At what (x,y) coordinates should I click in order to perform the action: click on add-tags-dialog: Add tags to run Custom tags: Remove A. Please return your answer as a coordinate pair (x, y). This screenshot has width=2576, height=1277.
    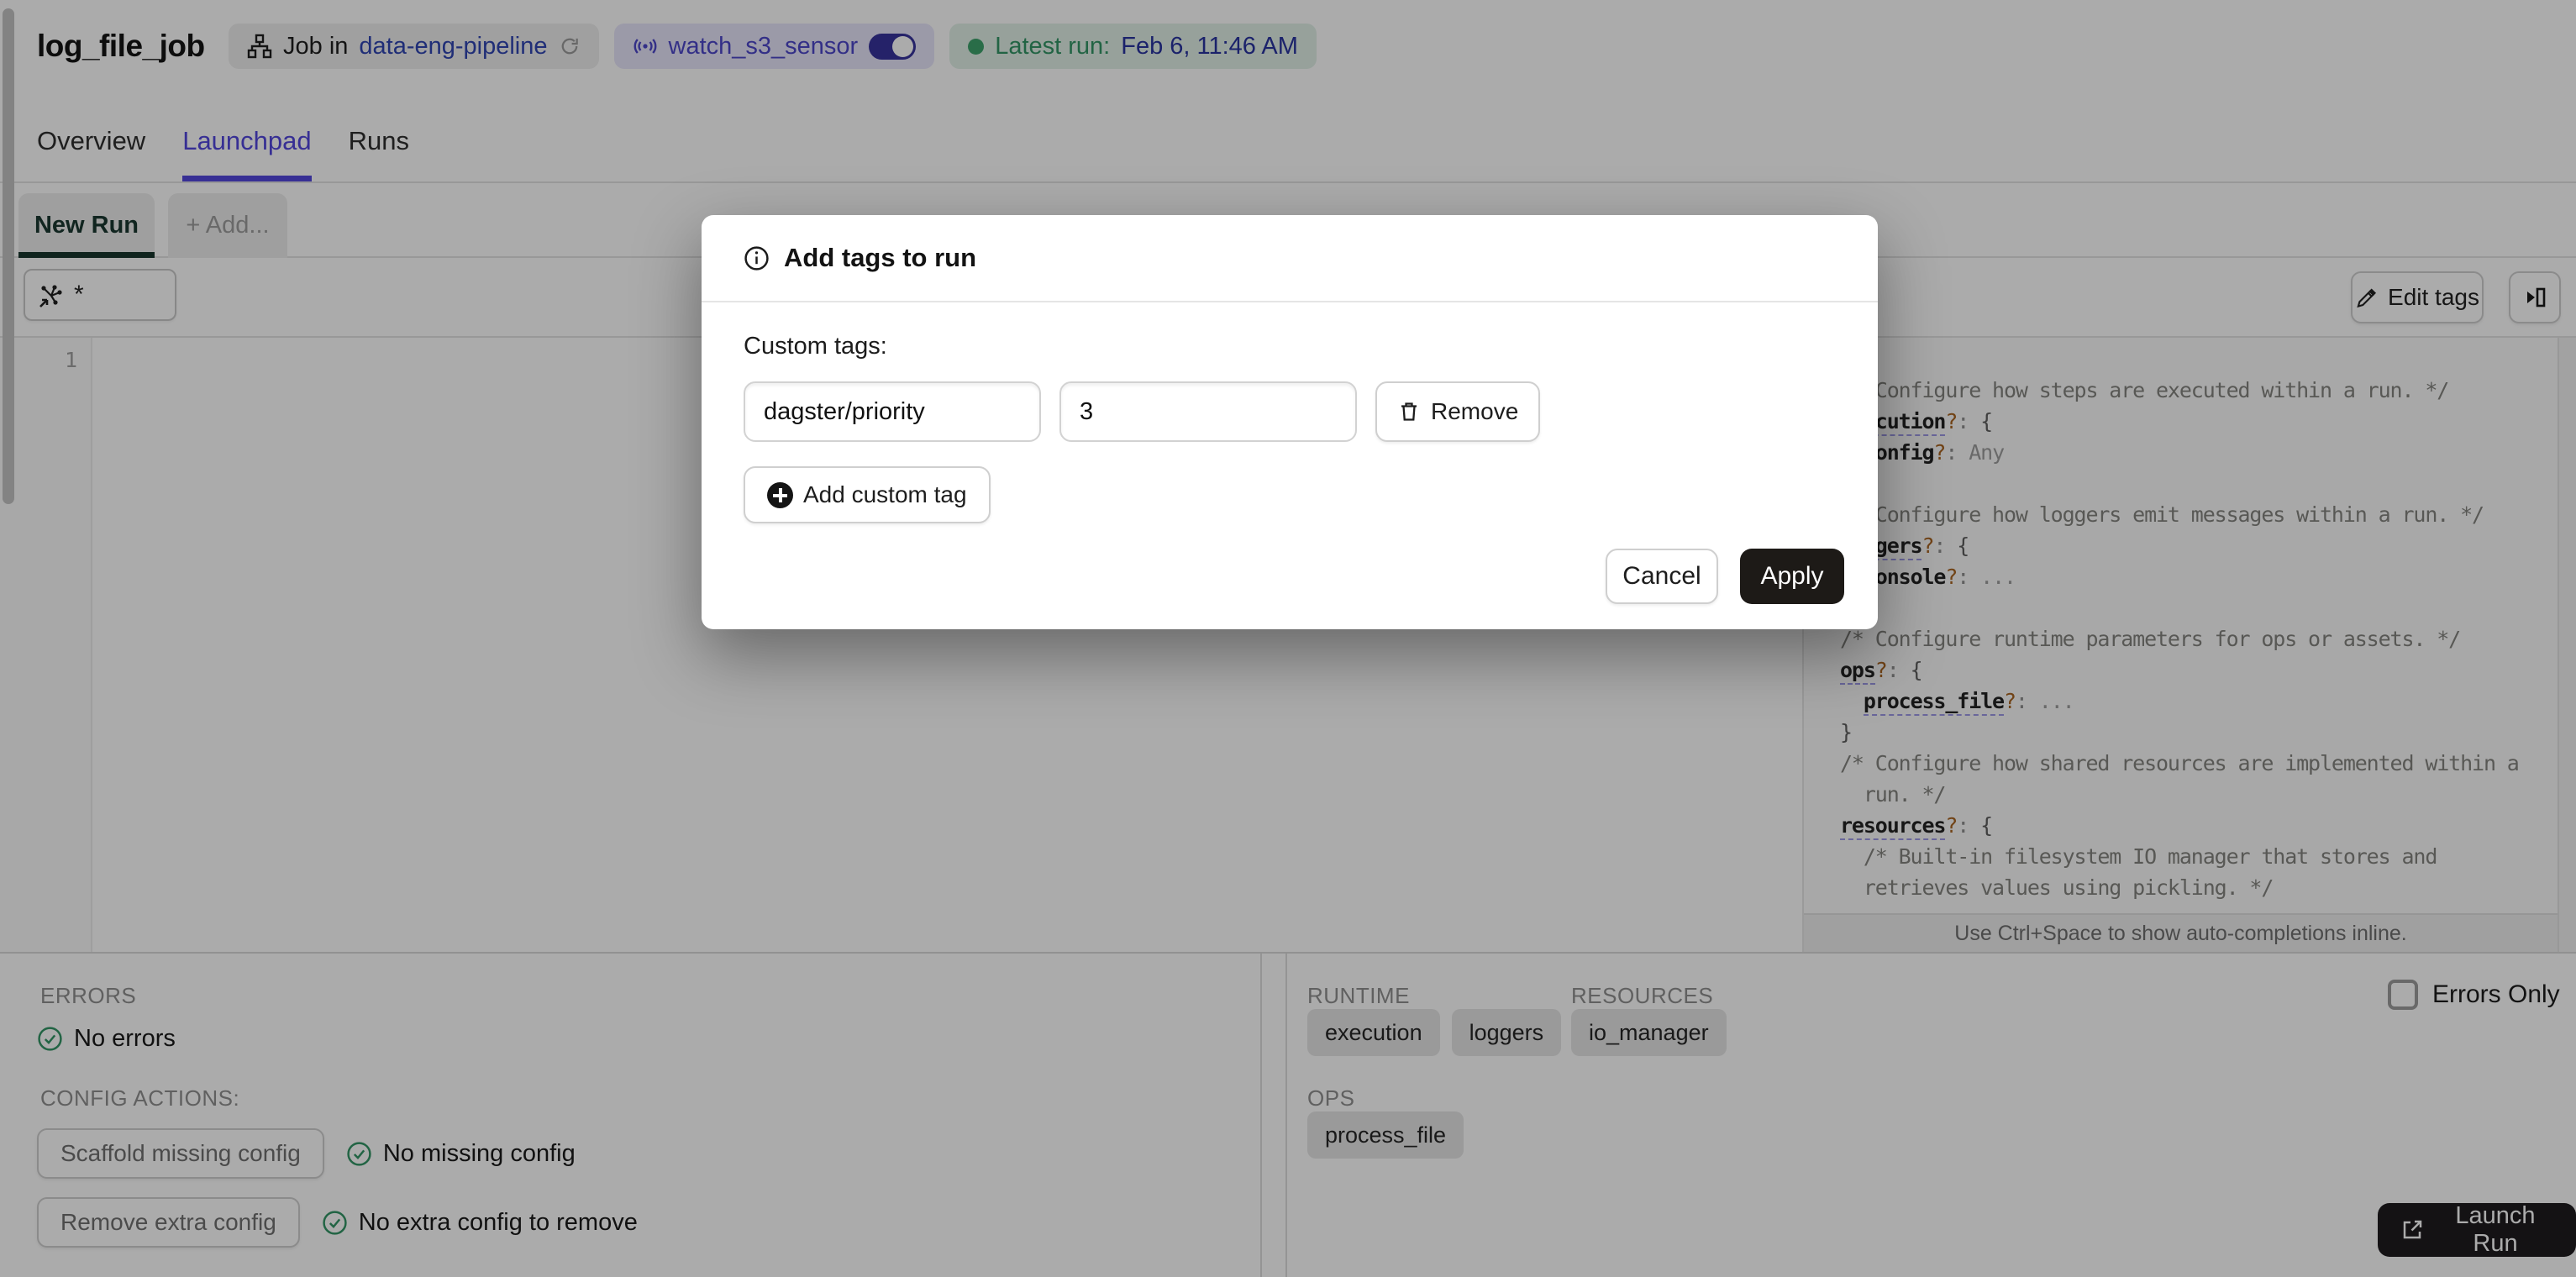
    Looking at the image, I should click on (1290, 422).